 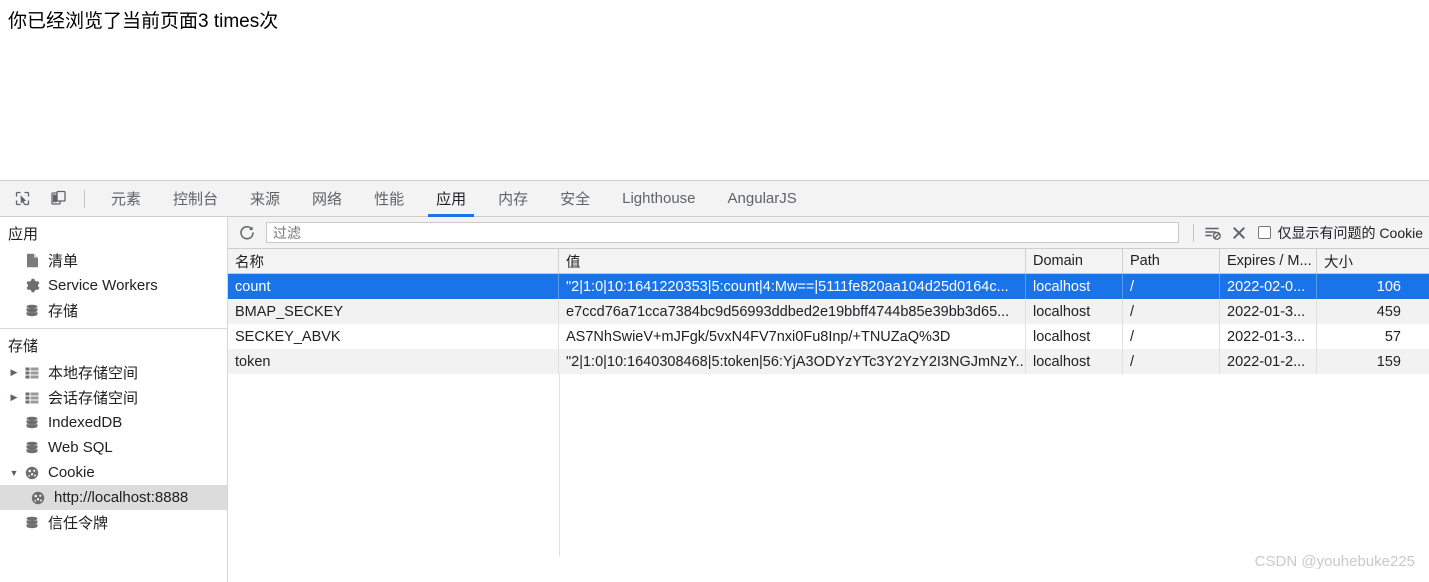 I want to click on tab-label: Lighthouse, so click(x=659, y=198).